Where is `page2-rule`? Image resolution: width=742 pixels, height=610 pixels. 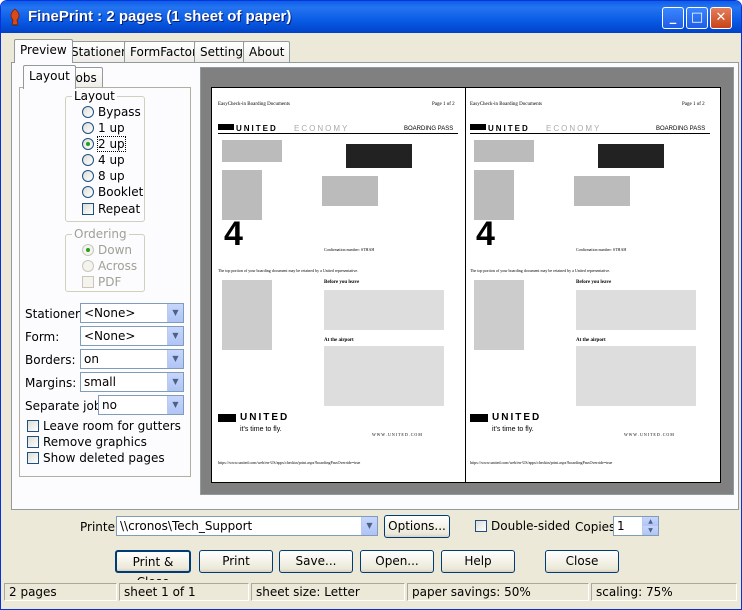 page2-rule is located at coordinates (590, 133).